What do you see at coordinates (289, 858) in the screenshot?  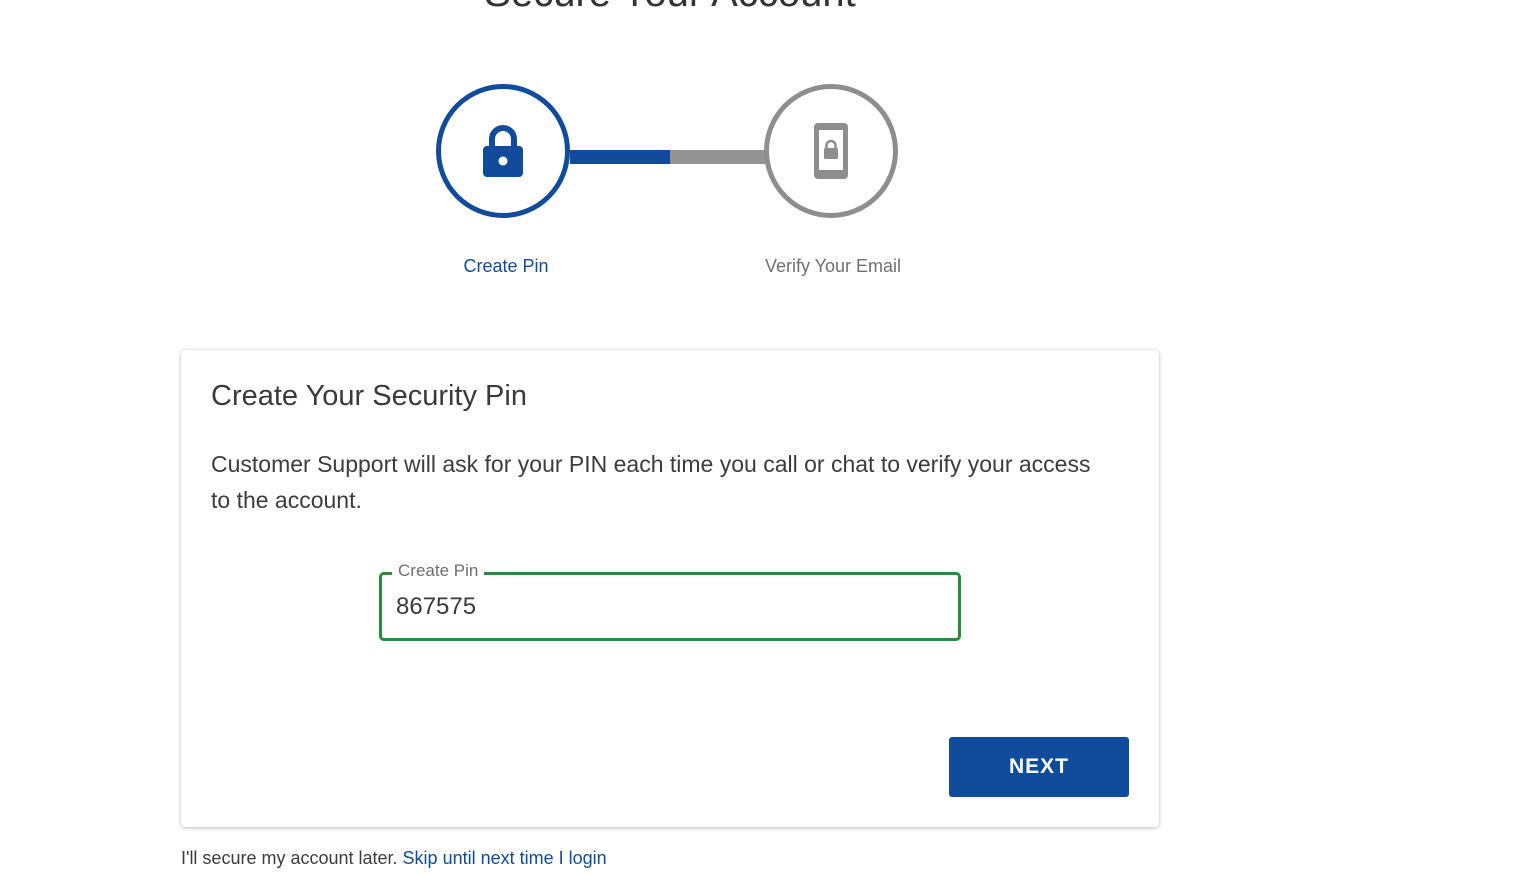 I see `footer-note-text: I'll secure my account later.` at bounding box center [289, 858].